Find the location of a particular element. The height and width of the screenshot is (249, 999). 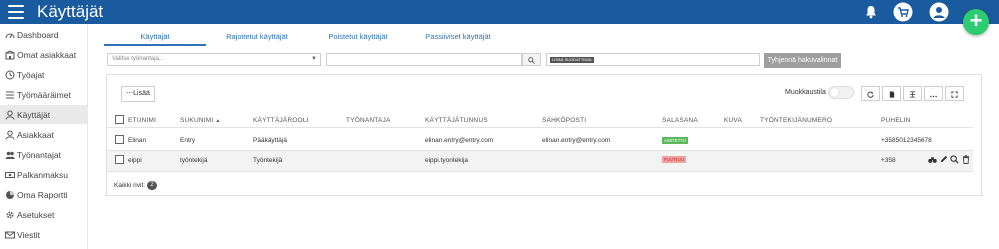

sidebar-item-asetukset: Asetukset is located at coordinates (44, 214).